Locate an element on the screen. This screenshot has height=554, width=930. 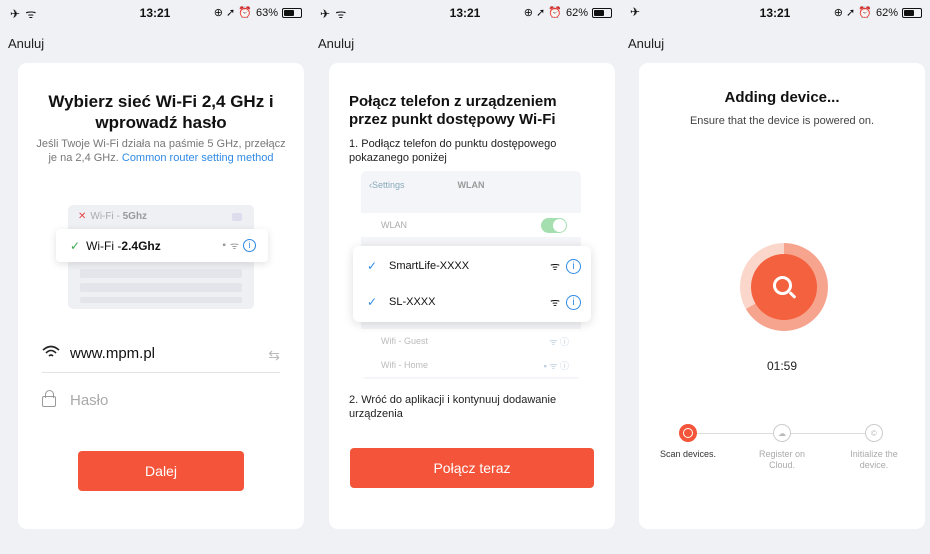
wifi-24-row: ✓ Wi-Fi - 2.4Ghz ▪ ᯤ i is located at coordinates (162, 245).